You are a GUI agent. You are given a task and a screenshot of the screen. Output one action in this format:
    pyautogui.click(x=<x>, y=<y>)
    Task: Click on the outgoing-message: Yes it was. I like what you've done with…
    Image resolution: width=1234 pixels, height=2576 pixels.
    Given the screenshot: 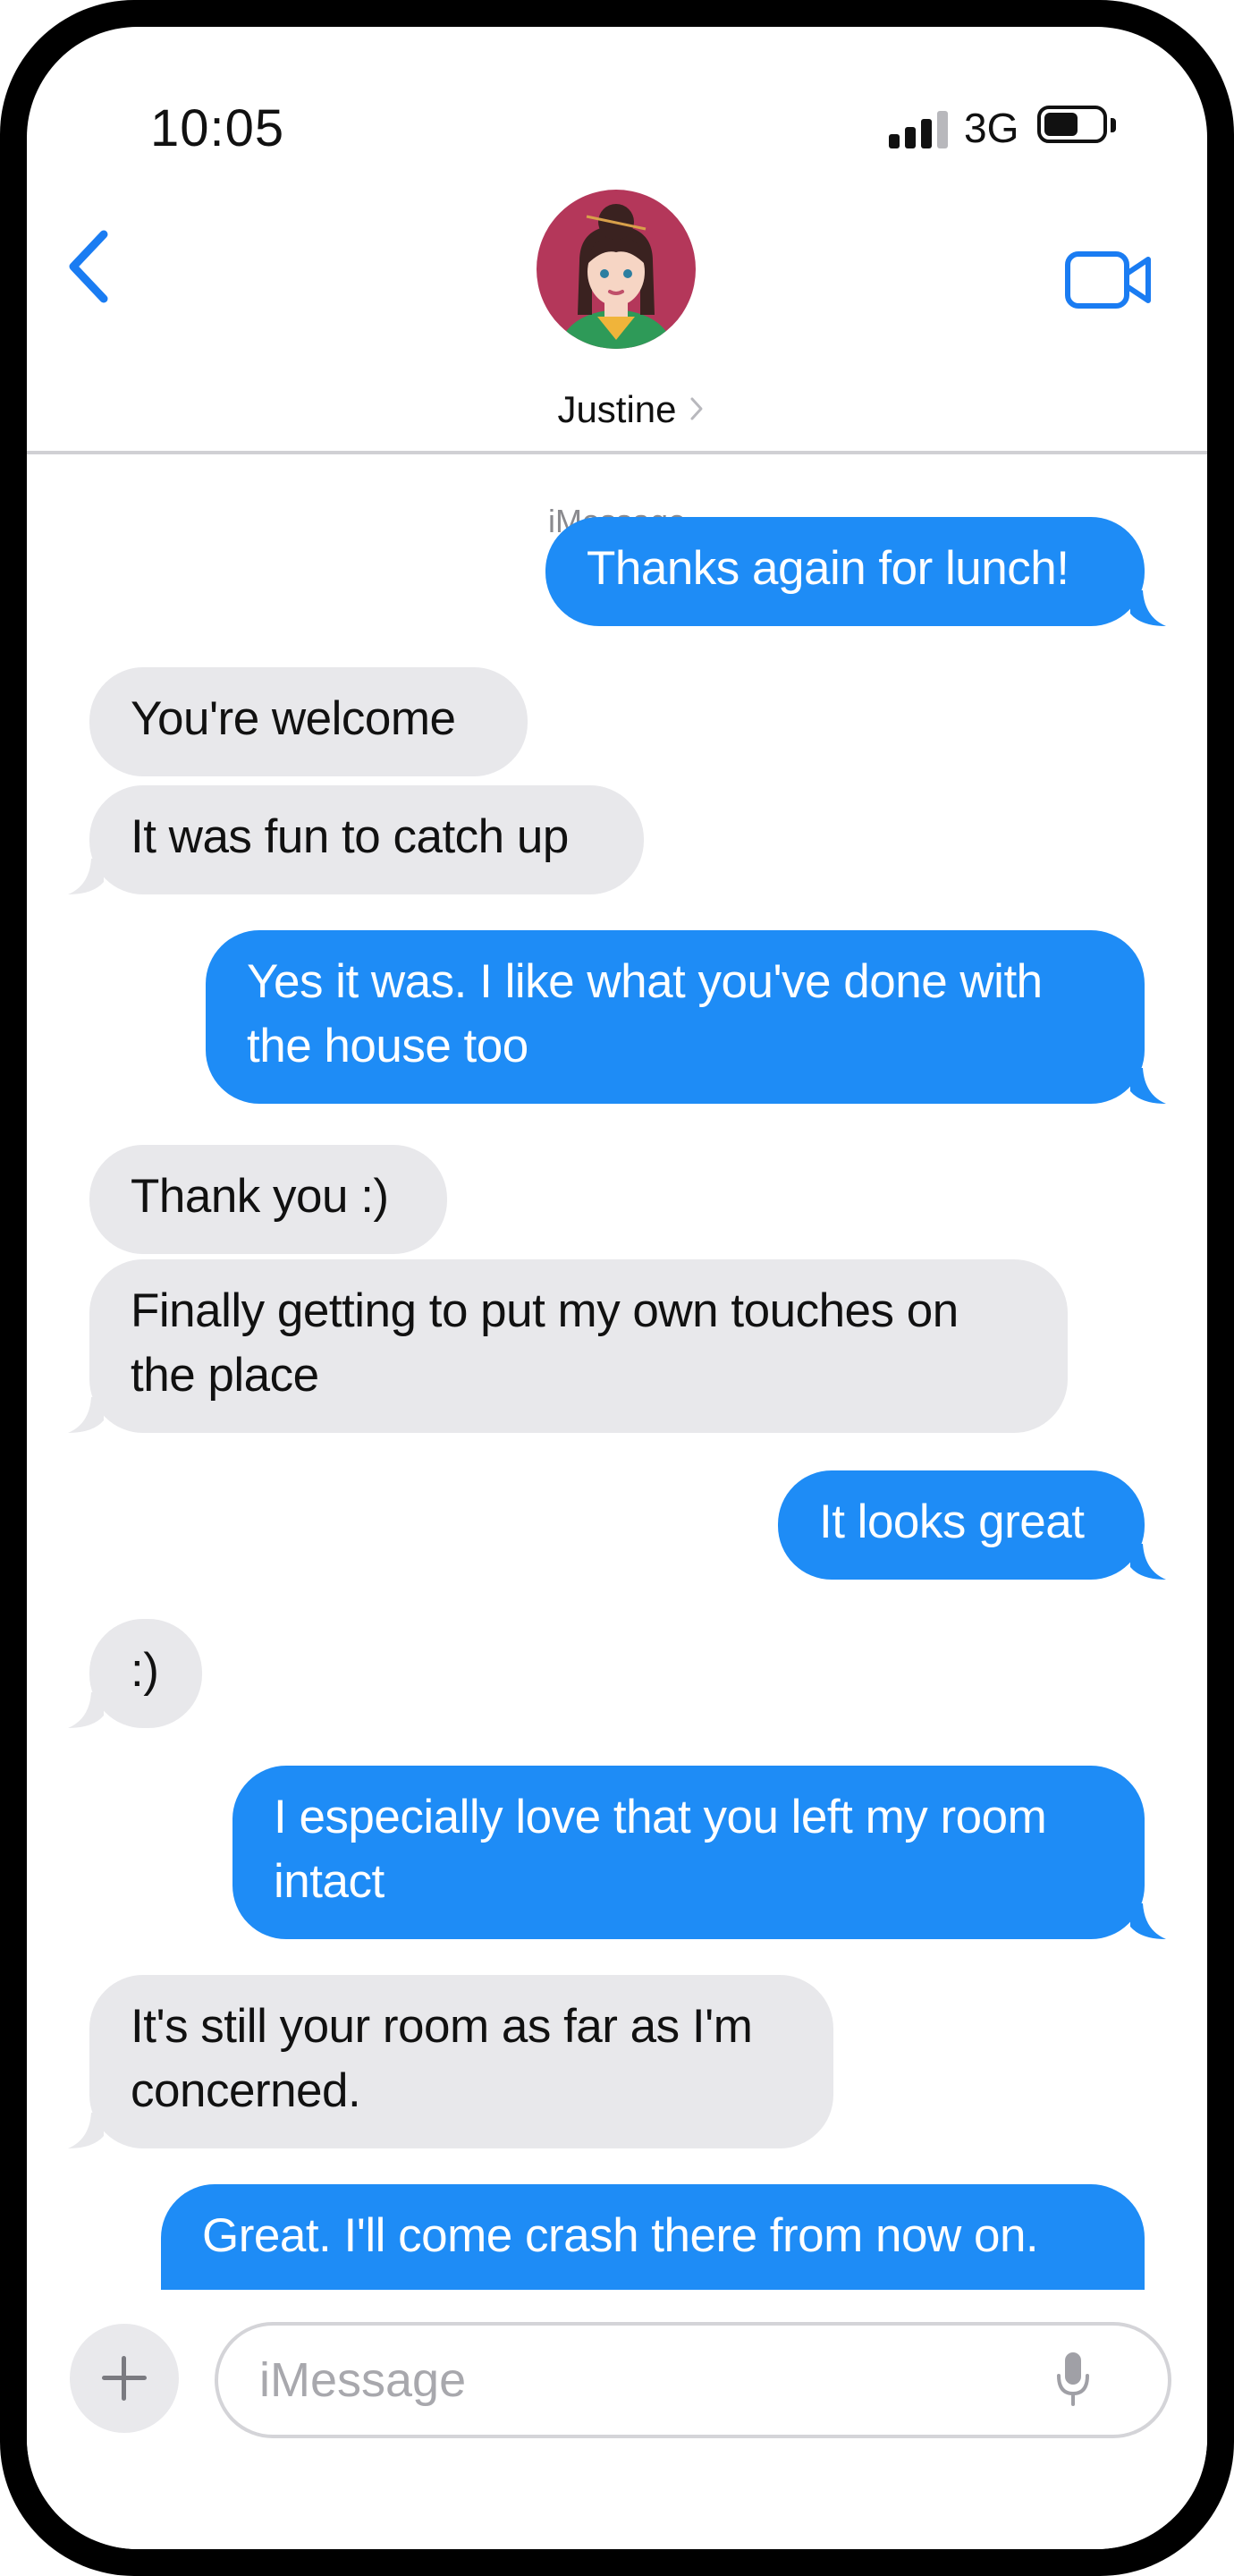 What is the action you would take?
    pyautogui.click(x=675, y=1017)
    